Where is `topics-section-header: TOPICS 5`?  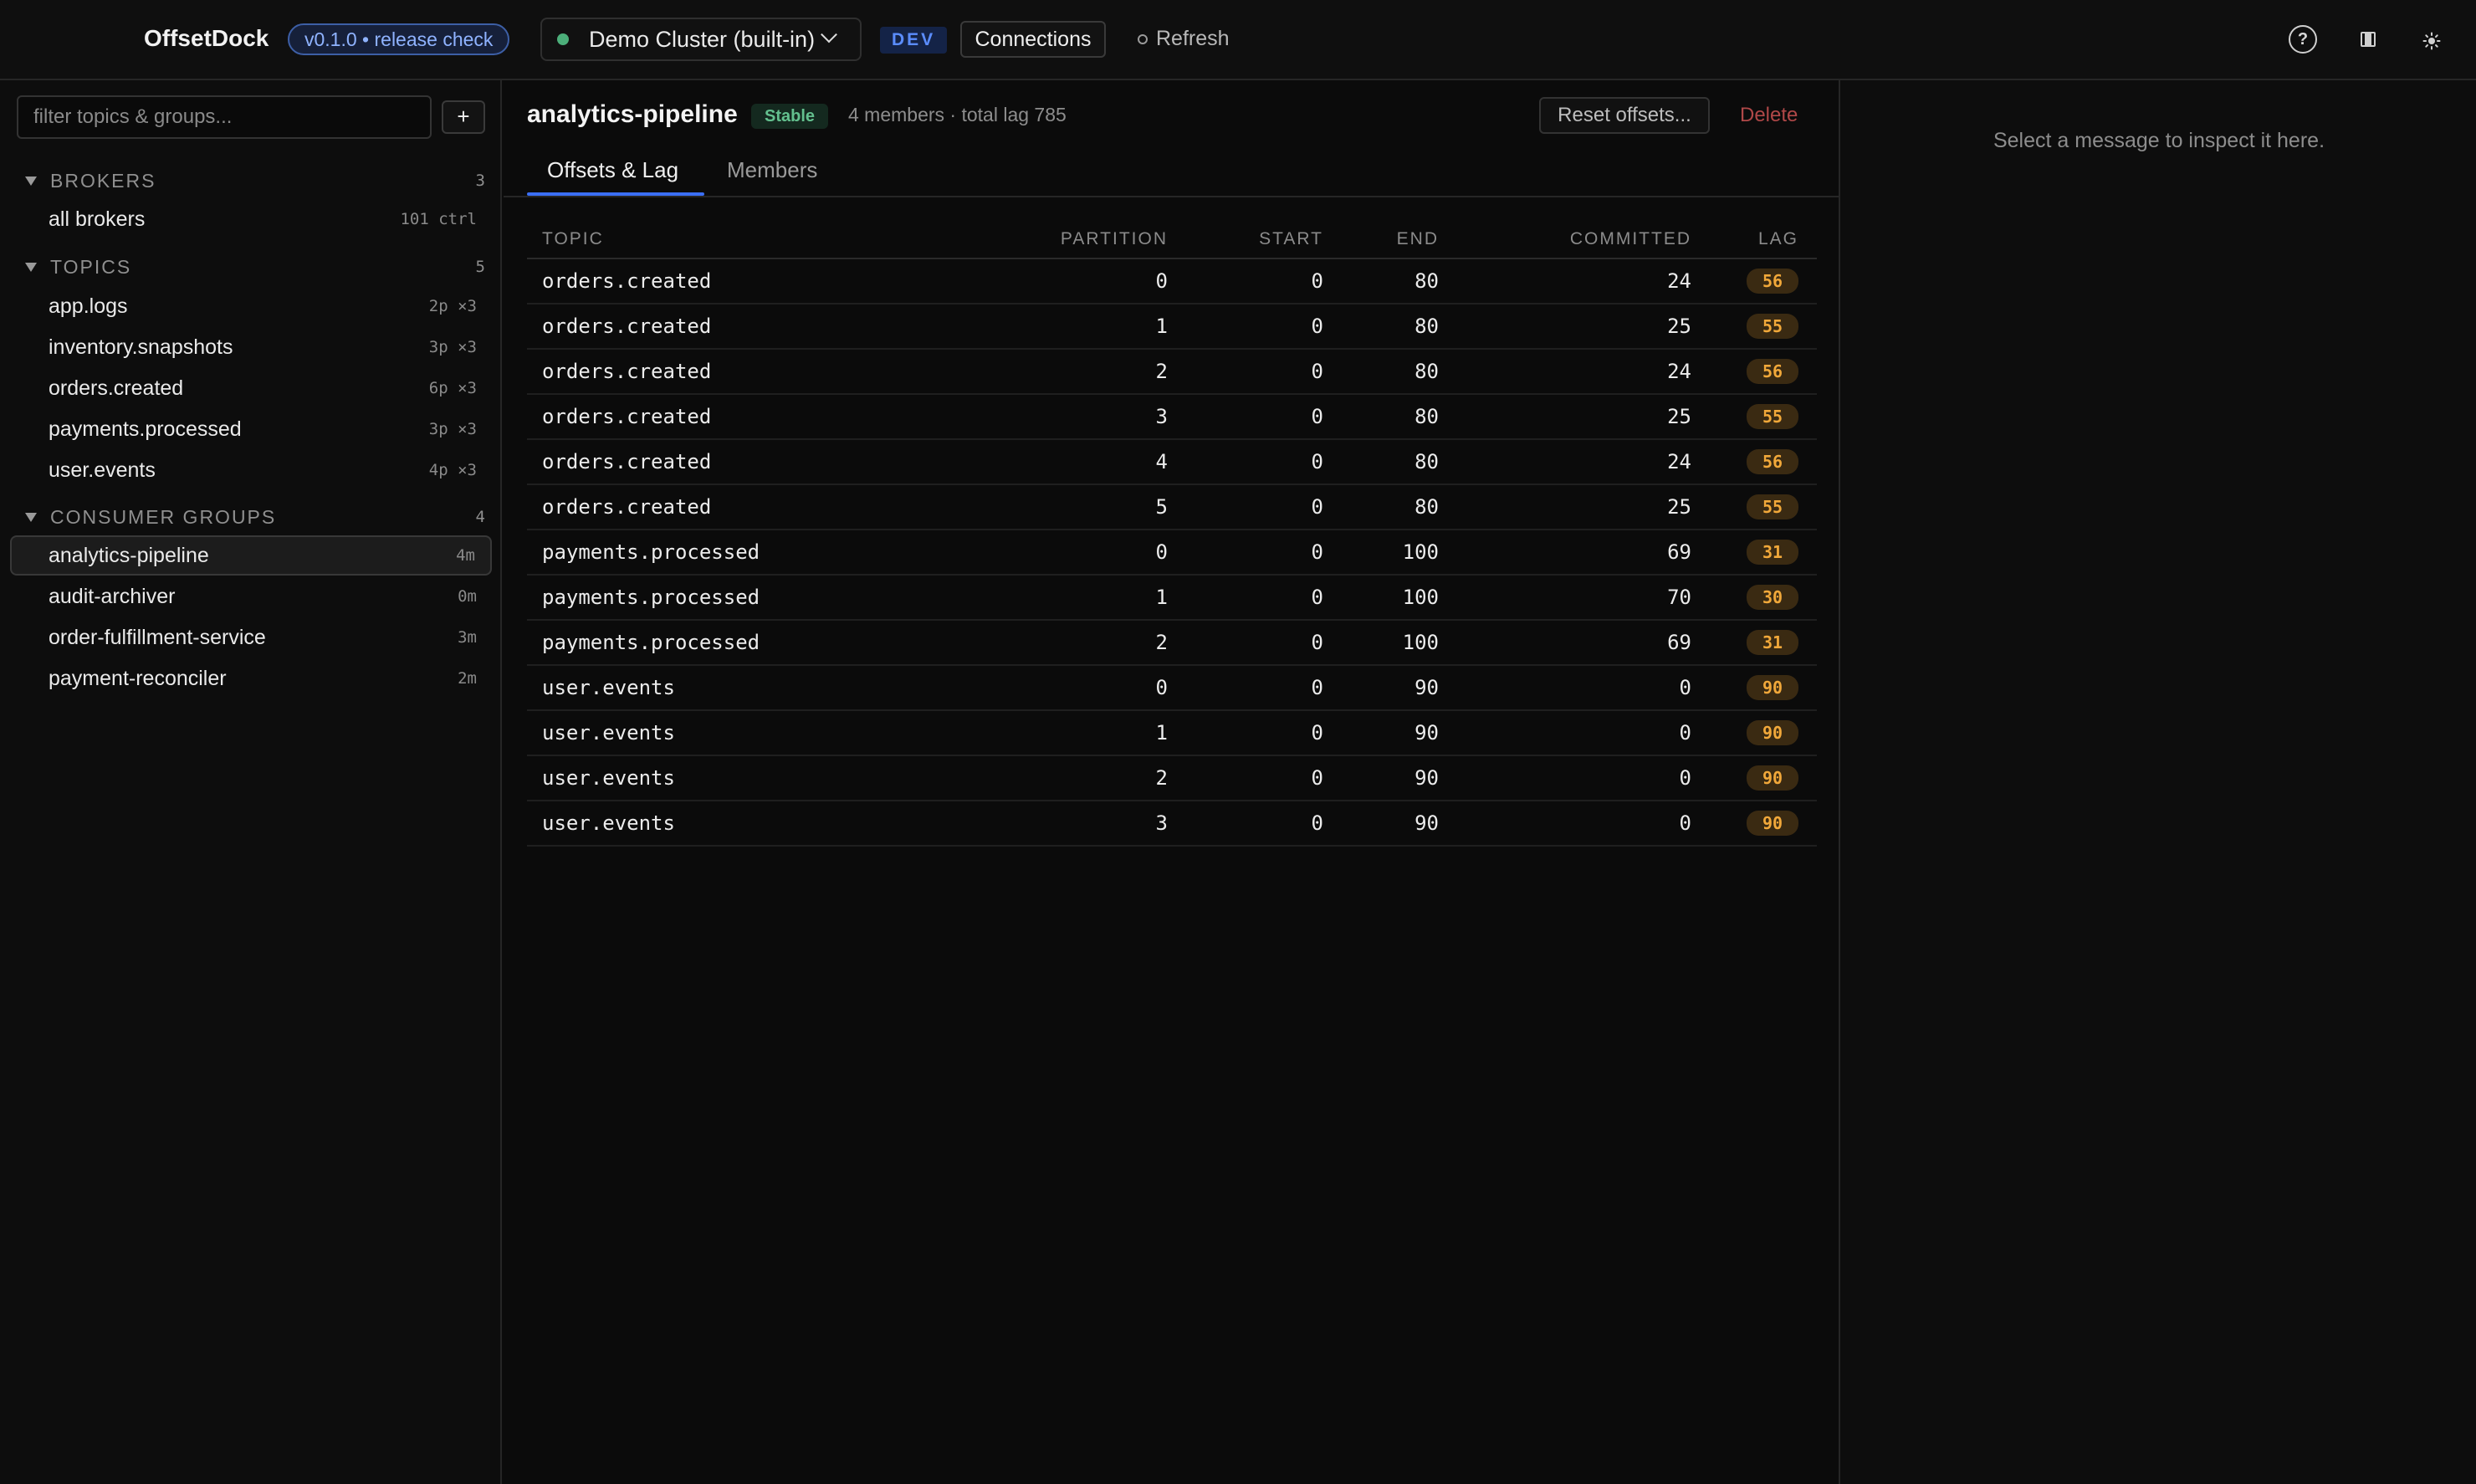 topics-section-header: TOPICS 5 is located at coordinates (255, 266).